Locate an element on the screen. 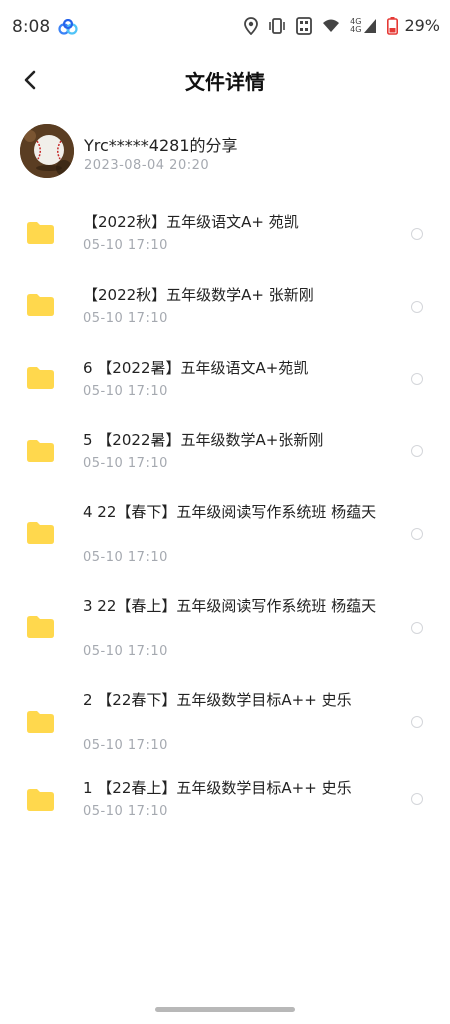 This screenshot has width=450, height=1024. share-time: 2023-08-04 20:20 is located at coordinates (147, 165).